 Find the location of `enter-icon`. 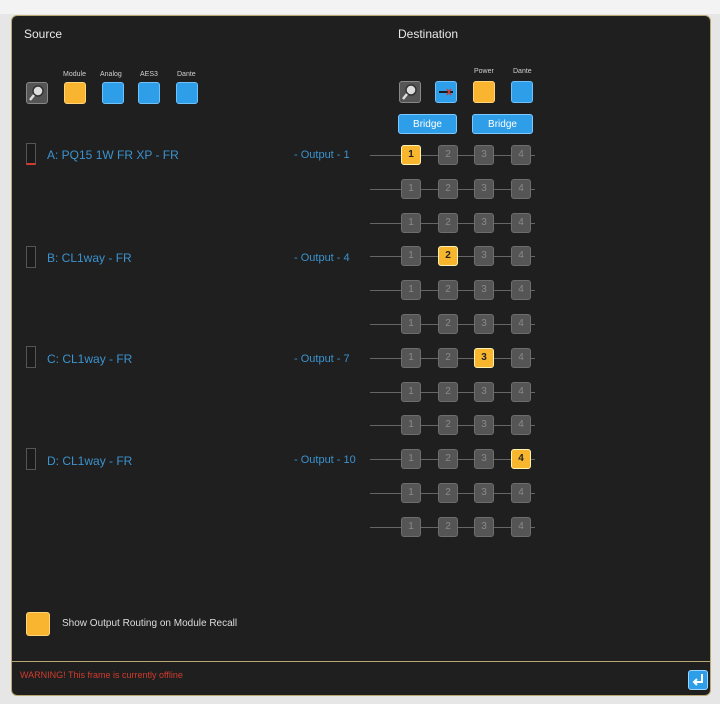

enter-icon is located at coordinates (697, 680).